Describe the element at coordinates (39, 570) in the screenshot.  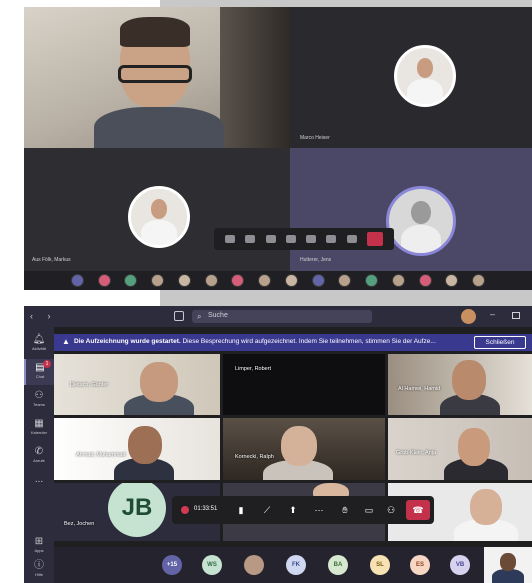
I see `rail-item-help: ⓘ Hilfe` at that location.